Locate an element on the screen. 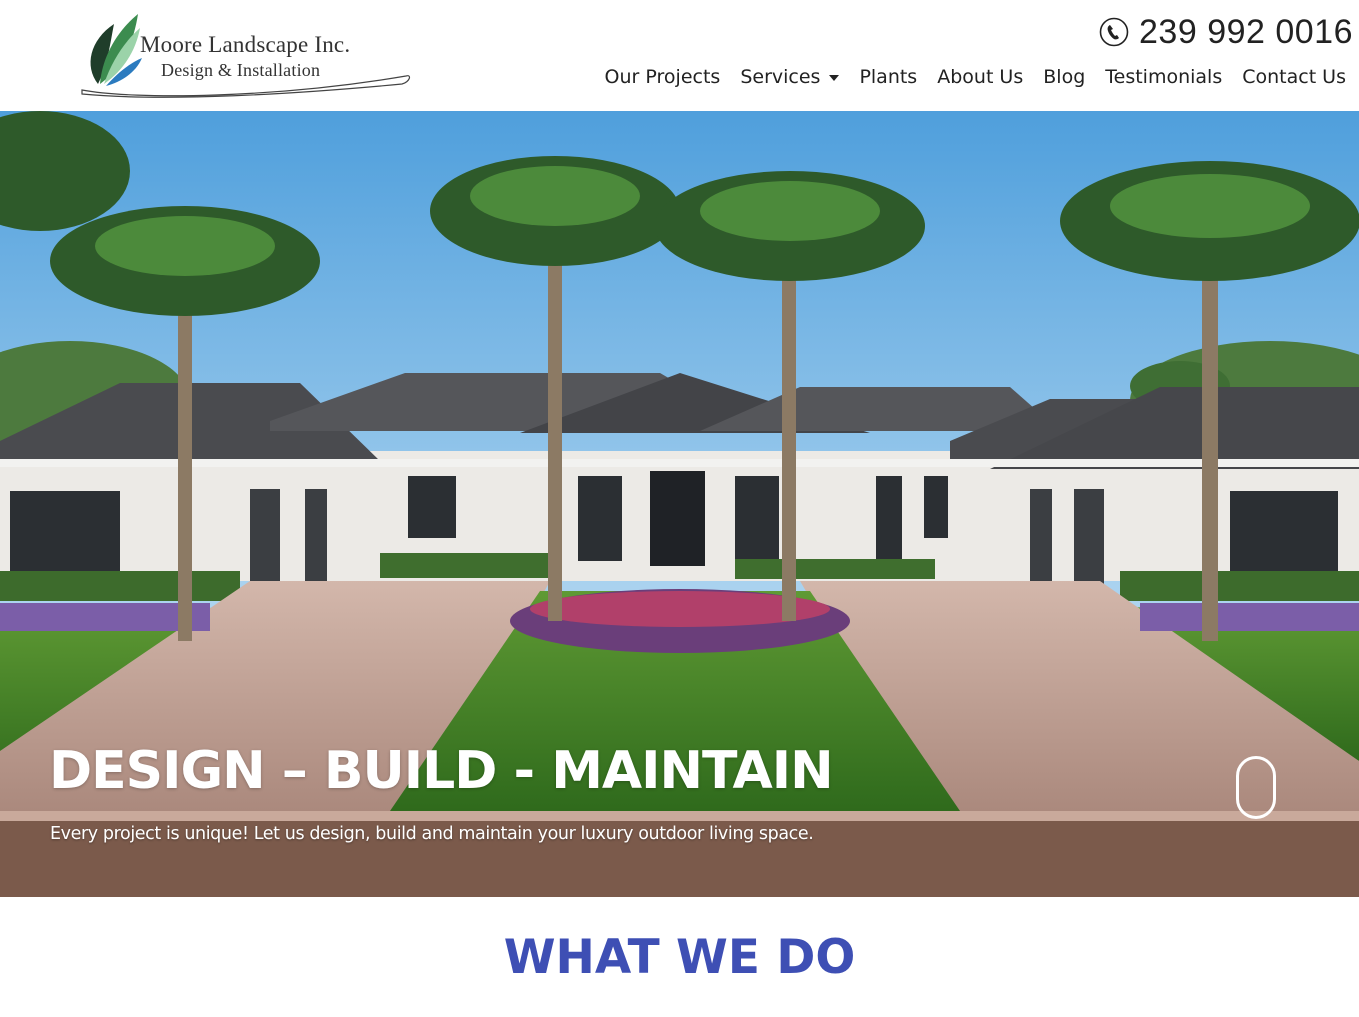 Image resolution: width=1359 pixels, height=1017 pixels. nav-label: Plants is located at coordinates (888, 77).